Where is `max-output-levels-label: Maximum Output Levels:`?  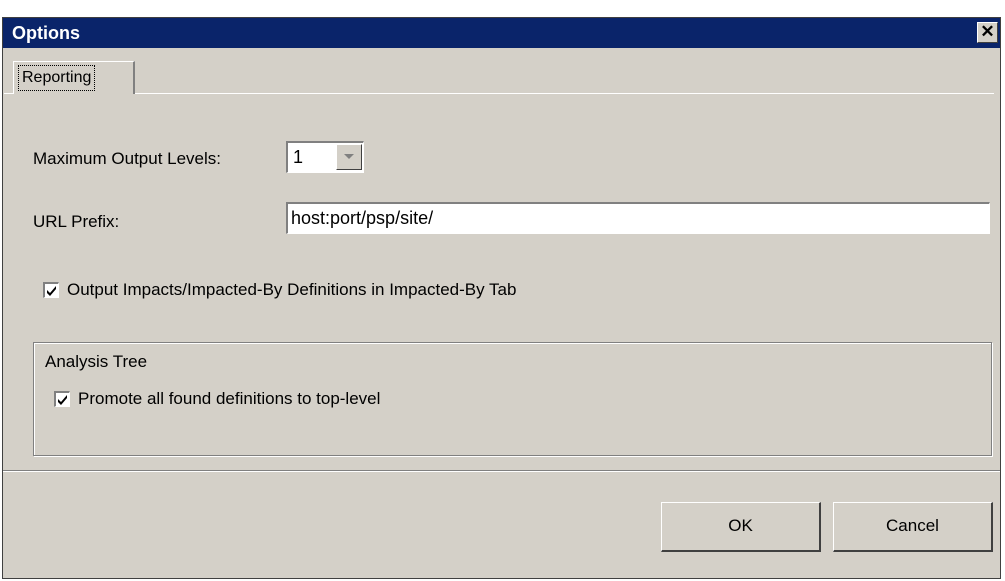 max-output-levels-label: Maximum Output Levels: is located at coordinates (127, 158).